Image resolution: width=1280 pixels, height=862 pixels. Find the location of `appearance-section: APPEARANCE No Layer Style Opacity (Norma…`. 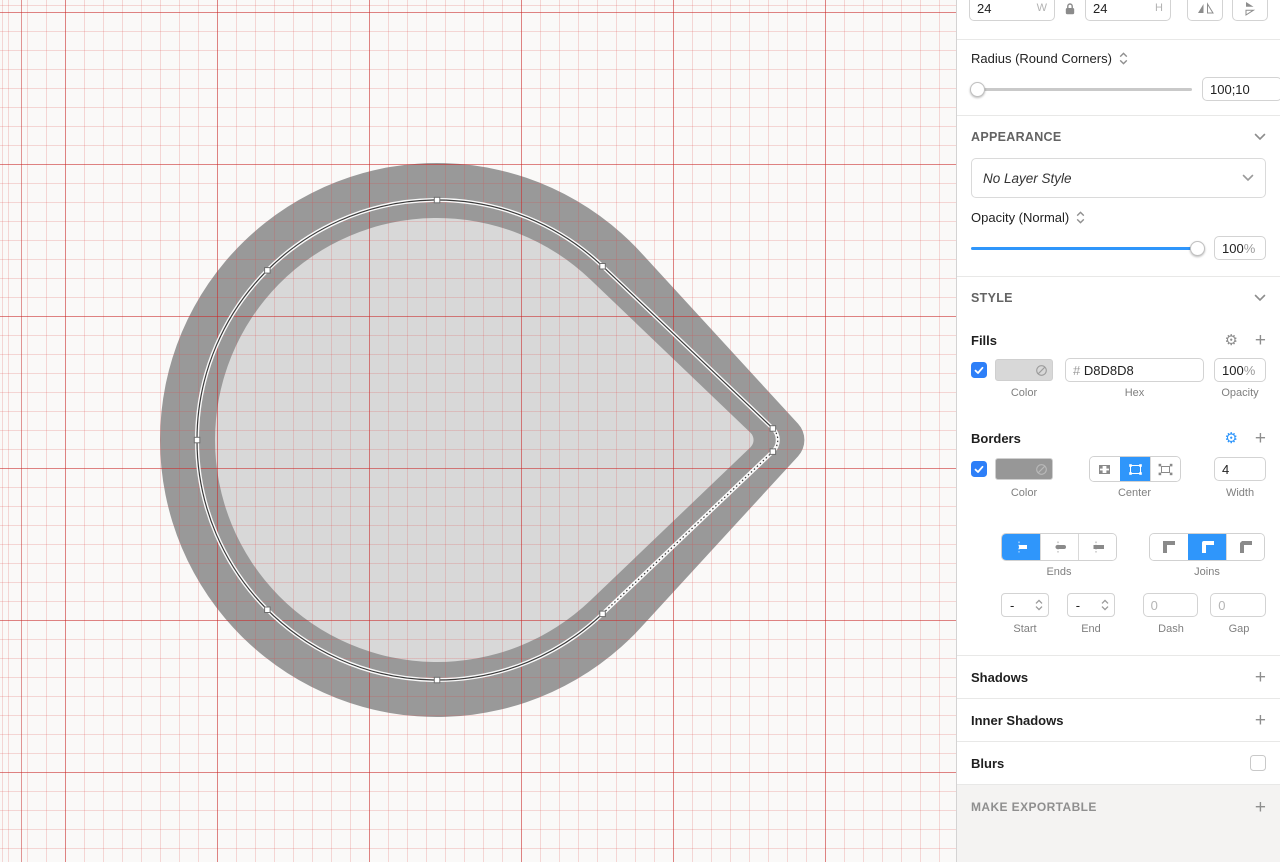

appearance-section: APPEARANCE No Layer Style Opacity (Norma… is located at coordinates (1118, 196).